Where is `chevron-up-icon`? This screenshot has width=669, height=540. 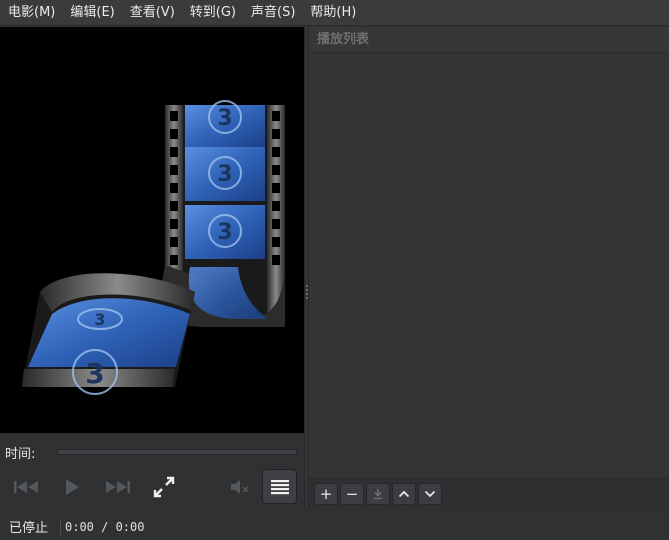
chevron-up-icon is located at coordinates (404, 494).